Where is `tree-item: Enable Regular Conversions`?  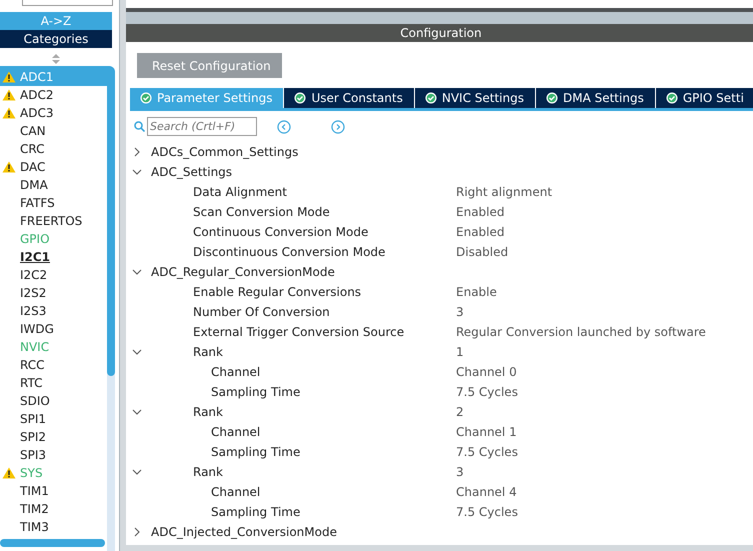 tree-item: Enable Regular Conversions is located at coordinates (277, 292).